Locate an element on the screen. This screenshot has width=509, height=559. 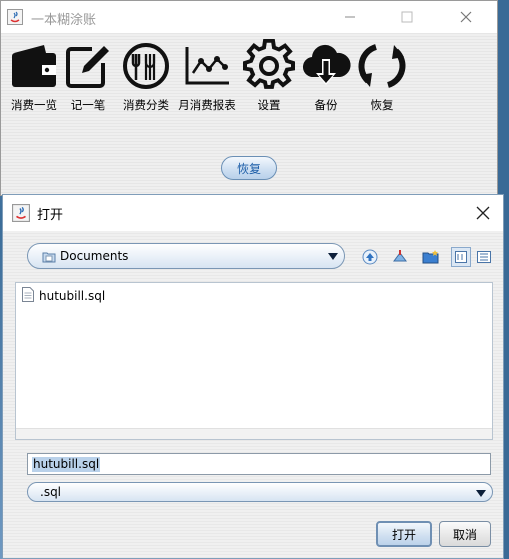
close-button is located at coordinates (466, 17).